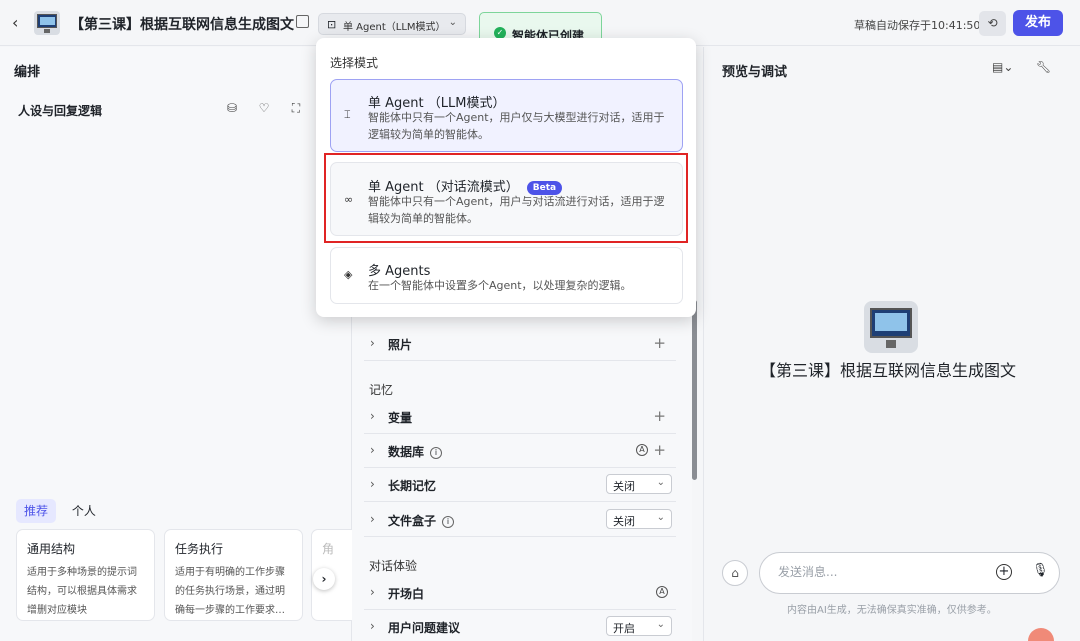  I want to click on expand-icon: ⛶, so click(296, 108).